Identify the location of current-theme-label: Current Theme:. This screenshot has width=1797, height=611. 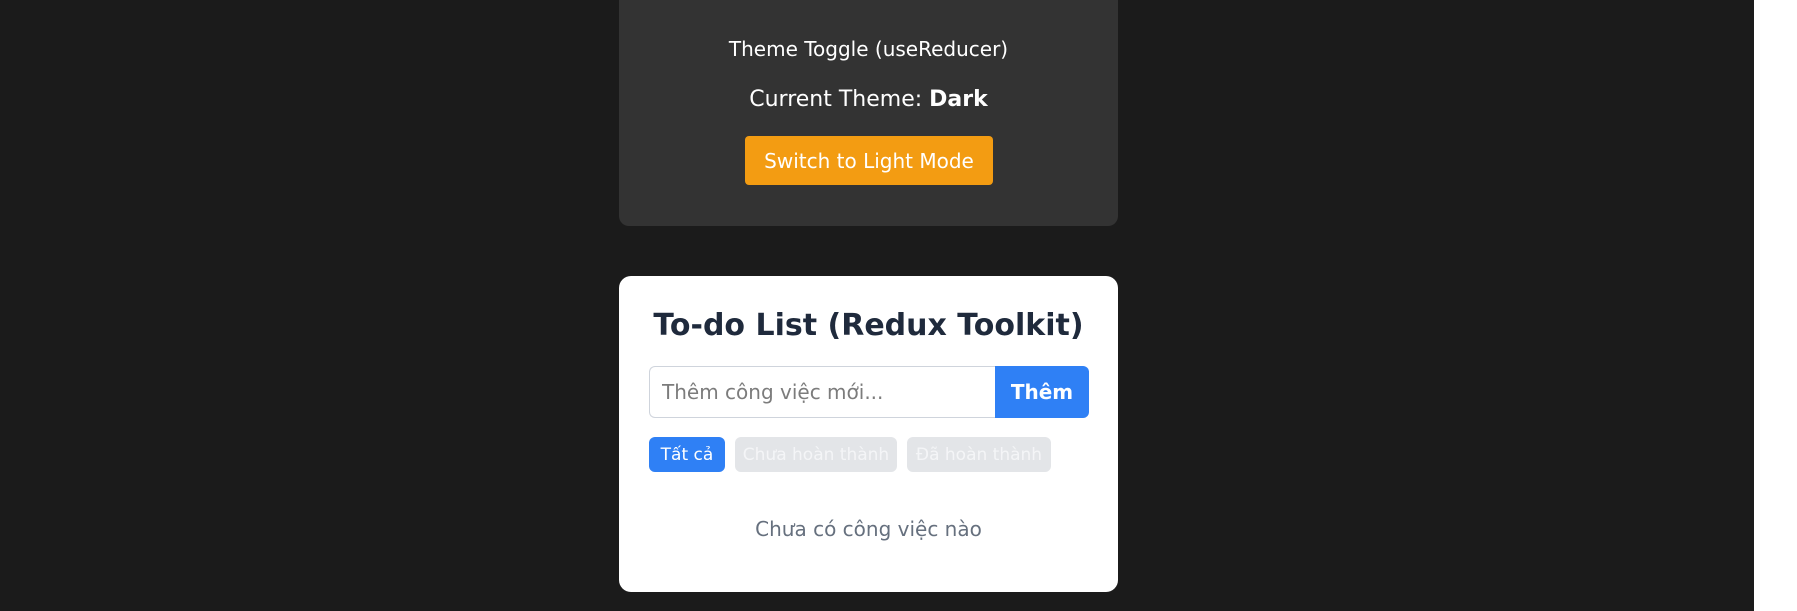
(839, 99).